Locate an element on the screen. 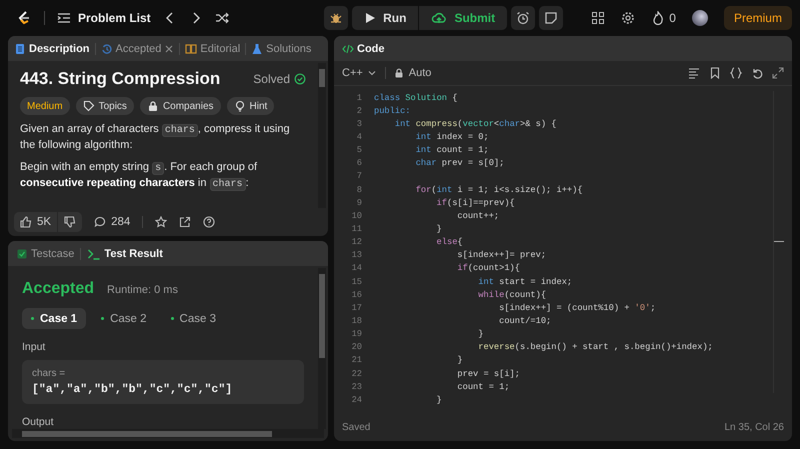  line-number: 6 is located at coordinates (359, 163).